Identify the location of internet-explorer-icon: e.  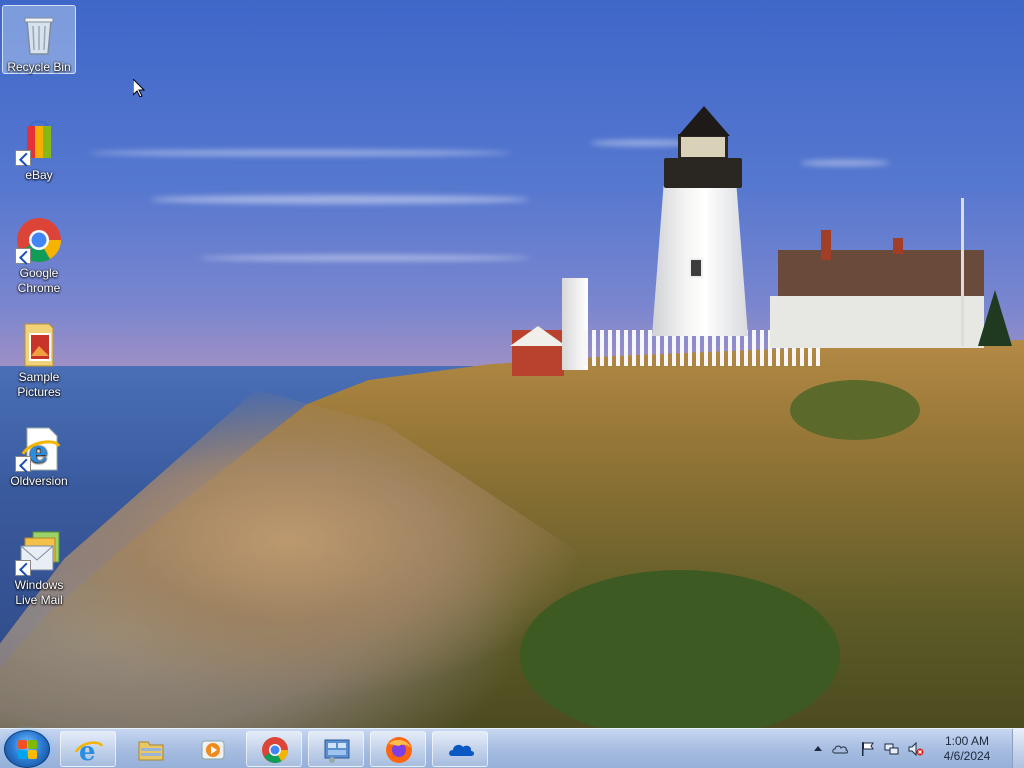
(89, 750).